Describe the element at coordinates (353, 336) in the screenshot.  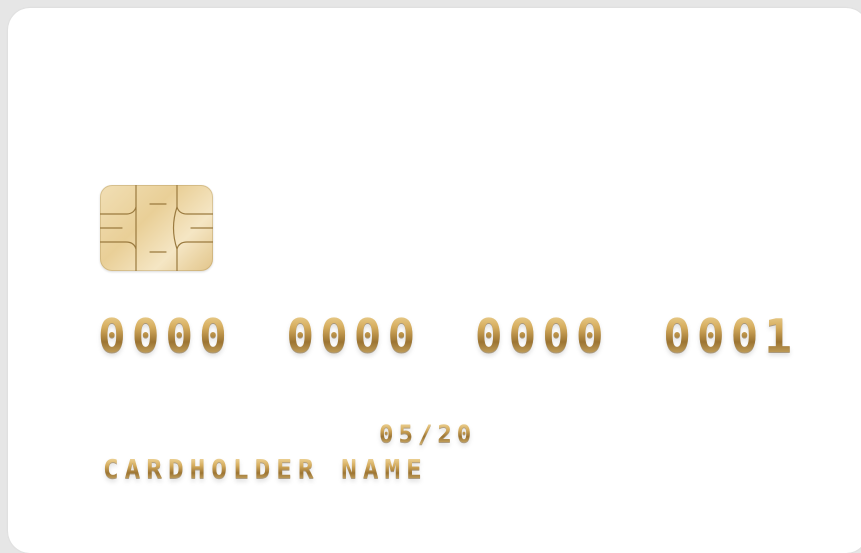
I see `card-number-group-2: 0000` at that location.